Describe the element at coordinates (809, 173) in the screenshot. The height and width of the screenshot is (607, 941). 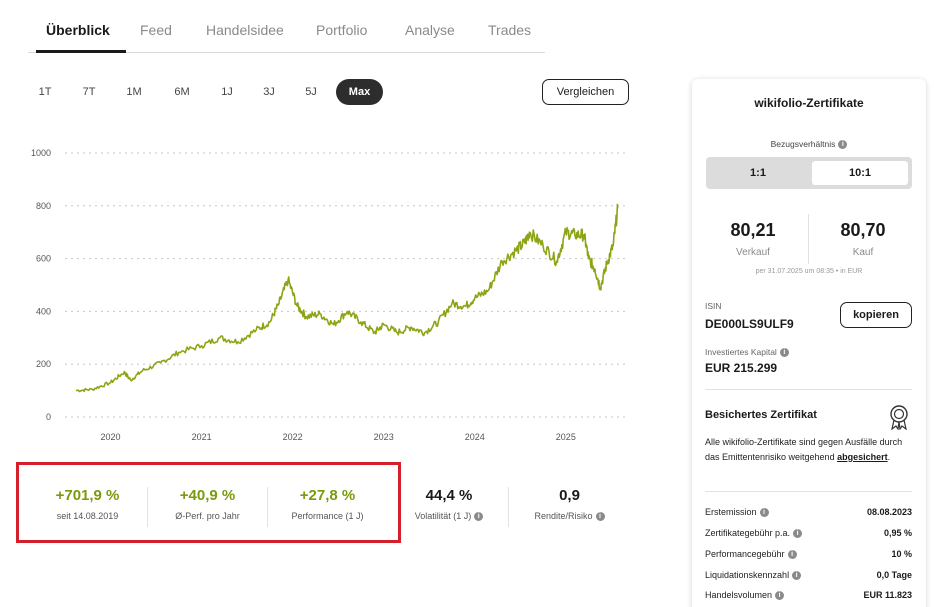
I see `ratio-toggle: 1:1 10:1` at that location.